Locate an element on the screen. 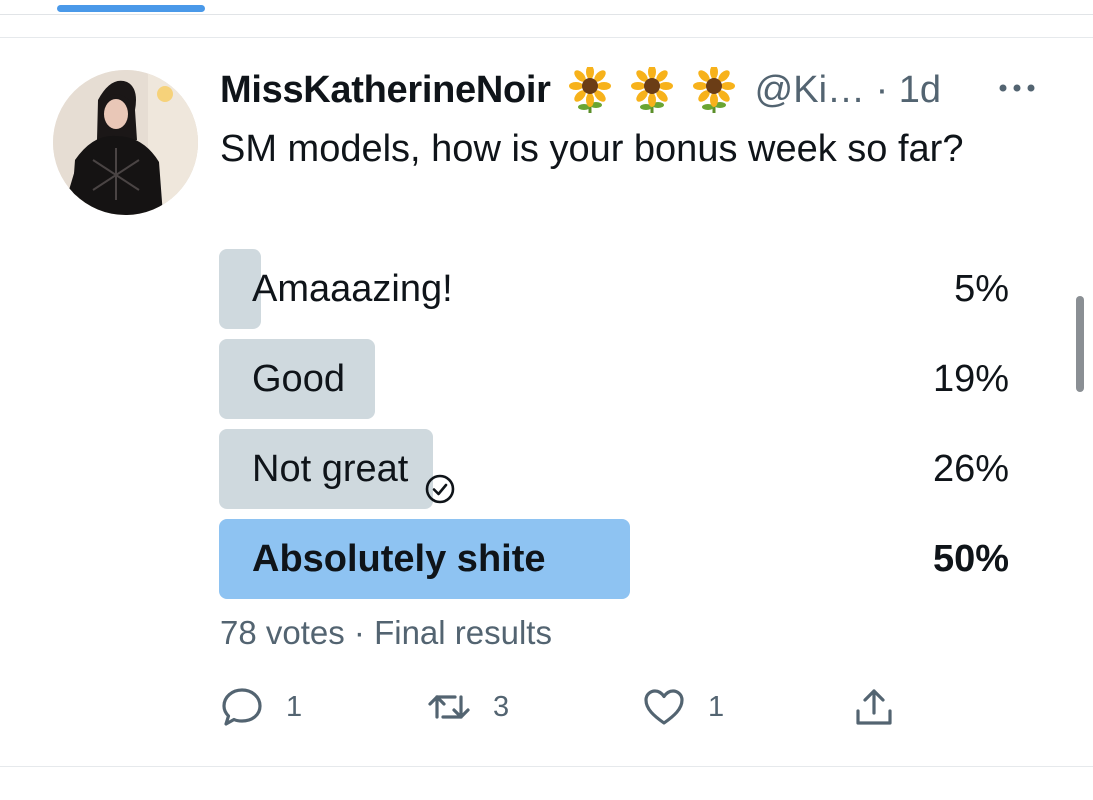 This screenshot has height=800, width=1093. poll-option-label: Good is located at coordinates (298, 379).